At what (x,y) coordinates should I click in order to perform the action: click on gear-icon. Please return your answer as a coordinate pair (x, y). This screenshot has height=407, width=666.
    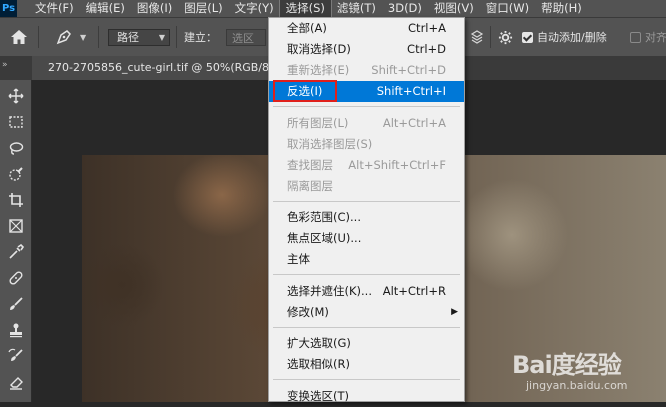
    Looking at the image, I should click on (505, 37).